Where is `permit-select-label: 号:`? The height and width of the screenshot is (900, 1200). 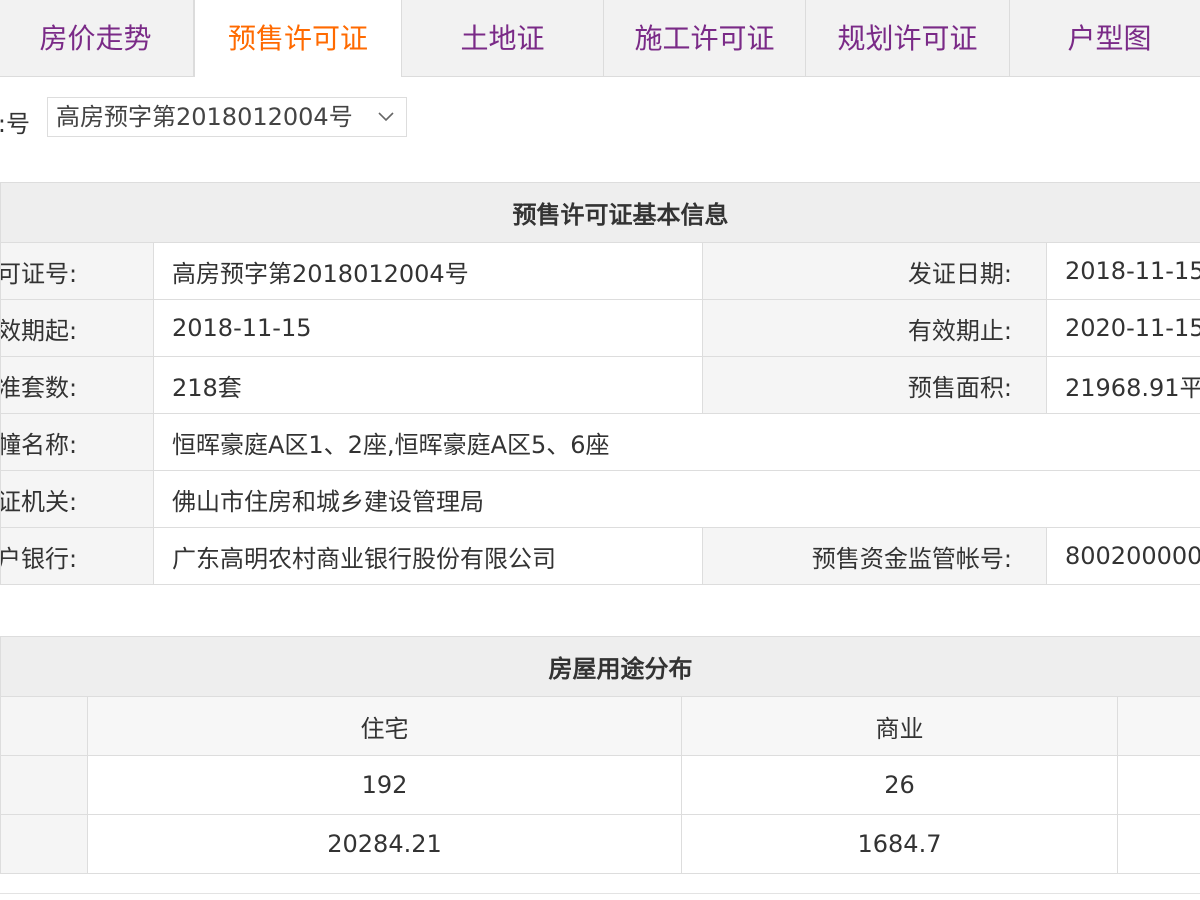 permit-select-label: 号: is located at coordinates (15, 124).